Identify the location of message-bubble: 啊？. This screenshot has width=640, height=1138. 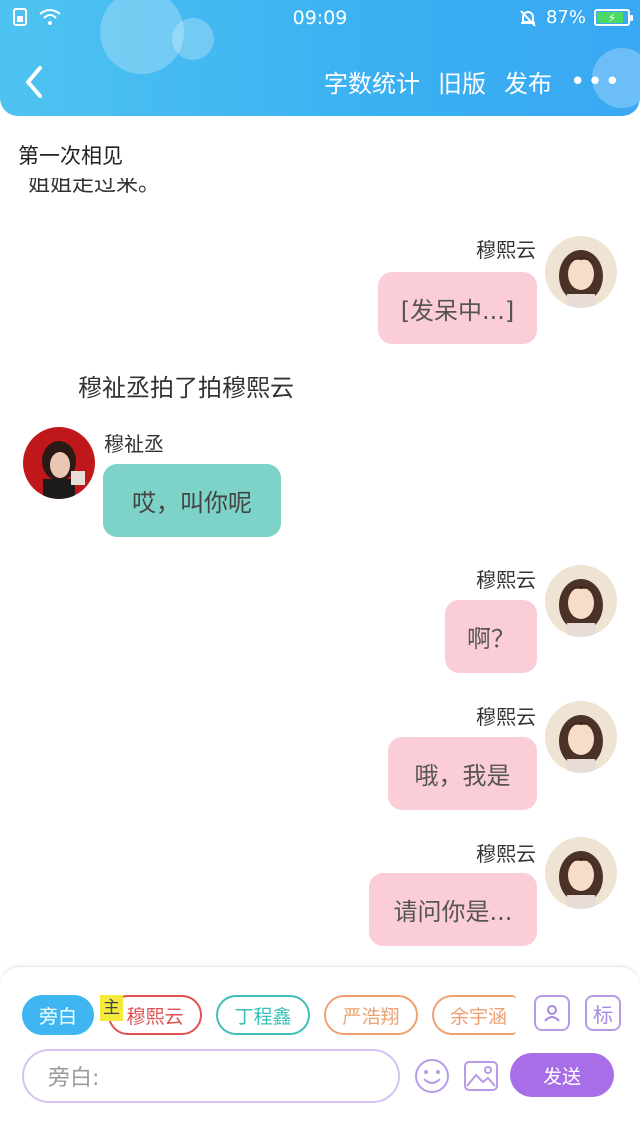
(491, 636).